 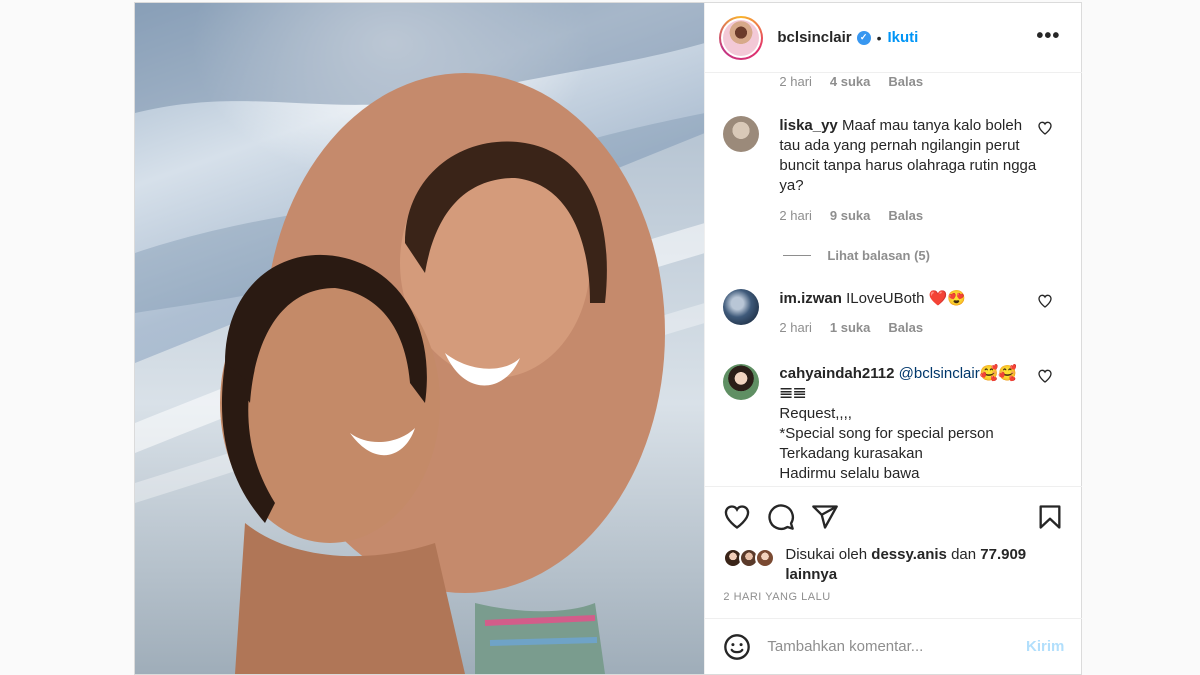 What do you see at coordinates (752, 558) in the screenshot?
I see `liker-avatars` at bounding box center [752, 558].